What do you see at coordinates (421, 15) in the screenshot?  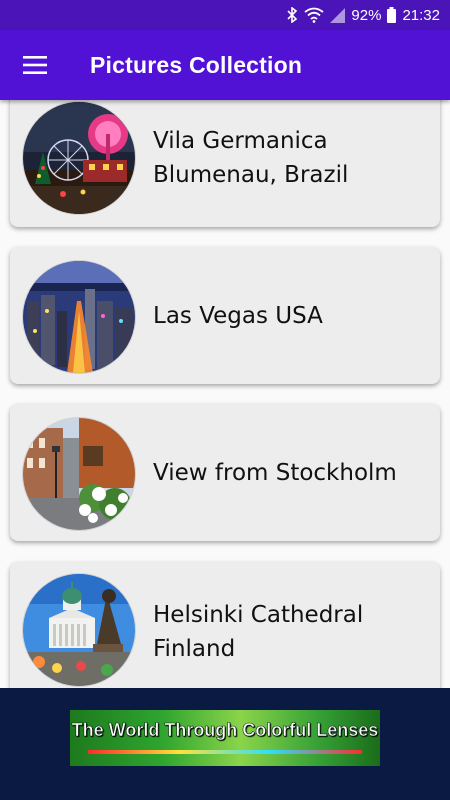 I see `status-time: 21:32` at bounding box center [421, 15].